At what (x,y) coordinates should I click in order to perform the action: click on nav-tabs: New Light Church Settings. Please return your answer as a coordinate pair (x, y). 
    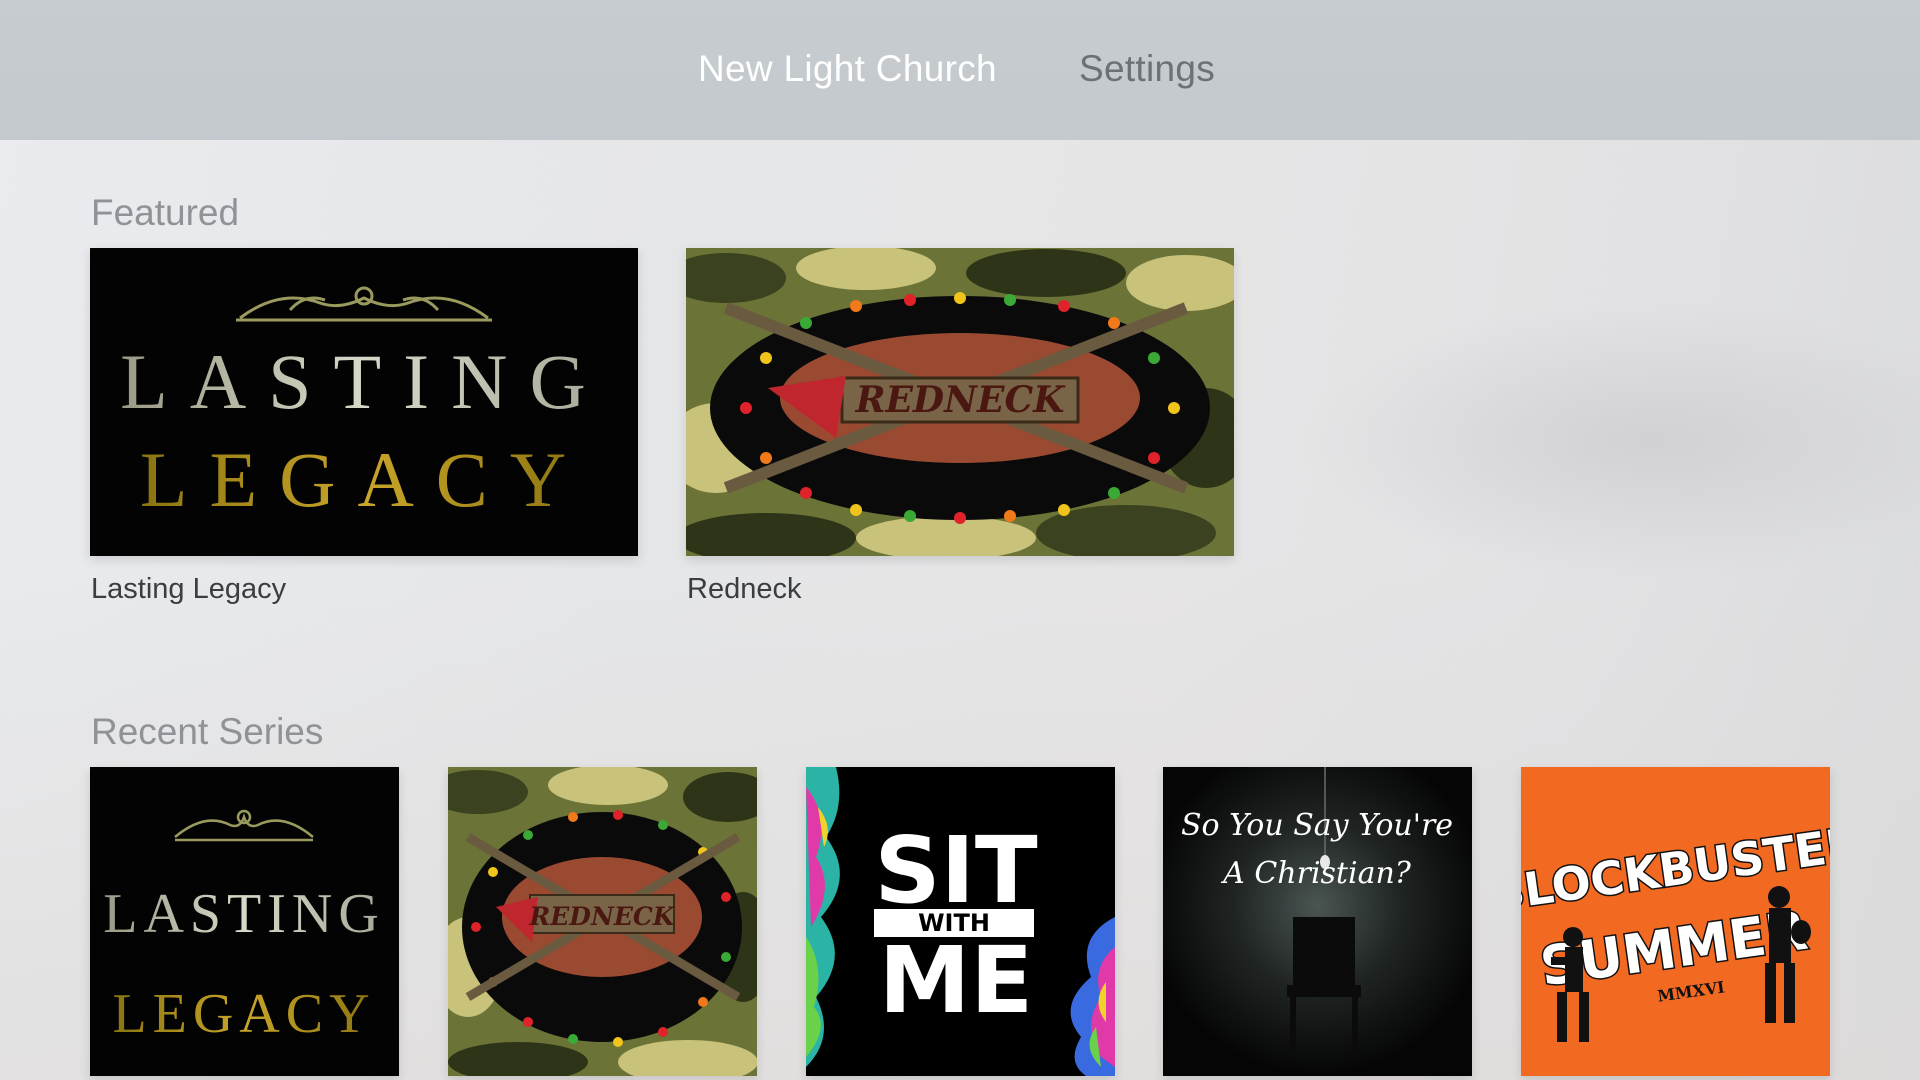
    Looking at the image, I should click on (960, 71).